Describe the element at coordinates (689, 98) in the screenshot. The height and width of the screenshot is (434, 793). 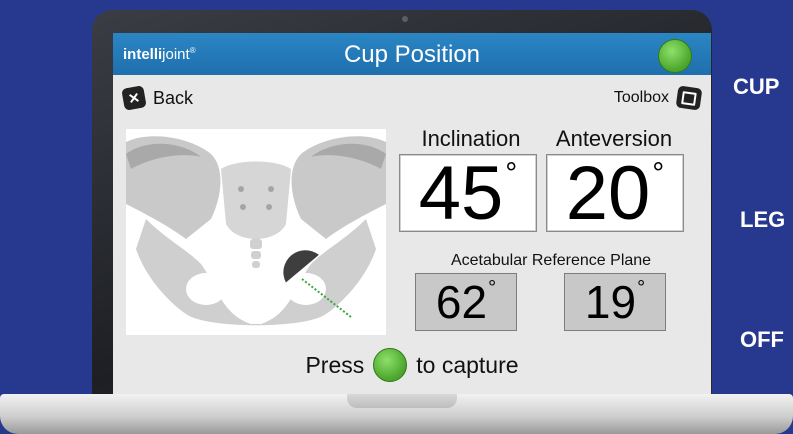
I see `toolbox-icon` at that location.